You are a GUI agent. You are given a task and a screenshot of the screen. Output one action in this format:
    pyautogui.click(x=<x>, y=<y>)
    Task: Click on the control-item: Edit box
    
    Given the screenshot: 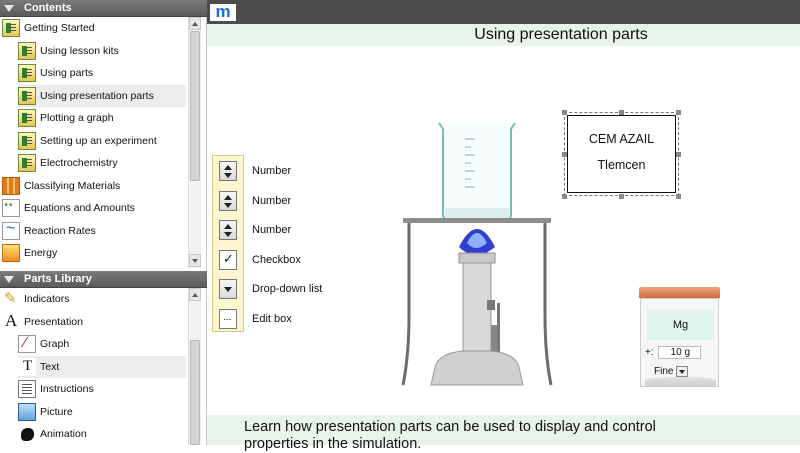 What is the action you would take?
    pyautogui.click(x=287, y=319)
    